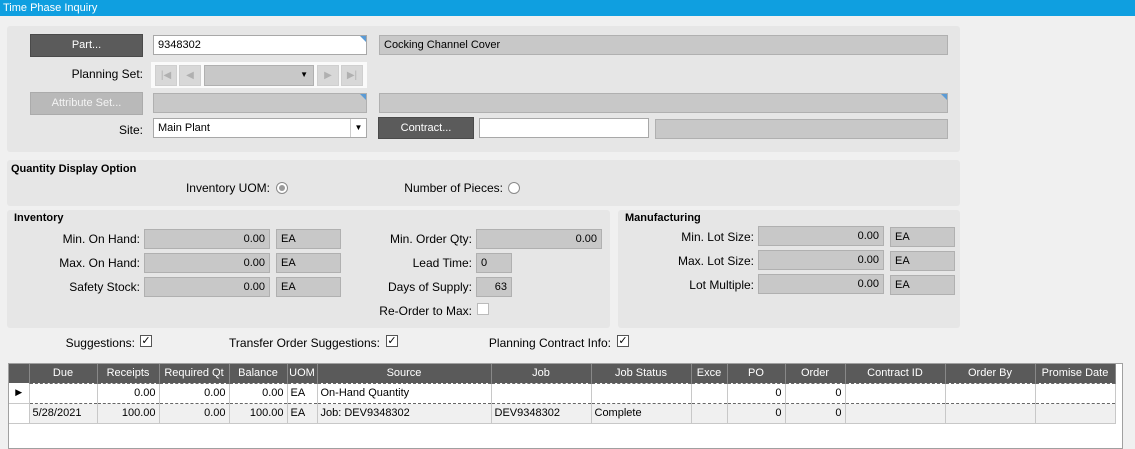 The height and width of the screenshot is (449, 1135). Describe the element at coordinates (756, 373) in the screenshot. I see `column-header-po: PO` at that location.